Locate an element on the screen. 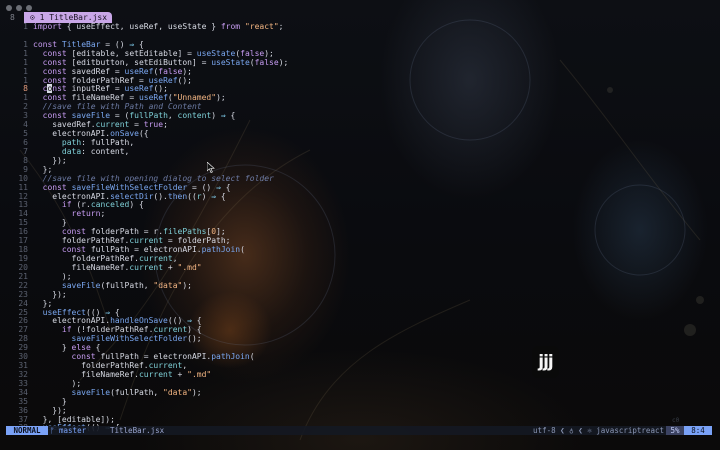 The height and width of the screenshot is (450, 720). tab-titlebar-jsx: ⊙ 1 TitleBar.jsx is located at coordinates (68, 17).